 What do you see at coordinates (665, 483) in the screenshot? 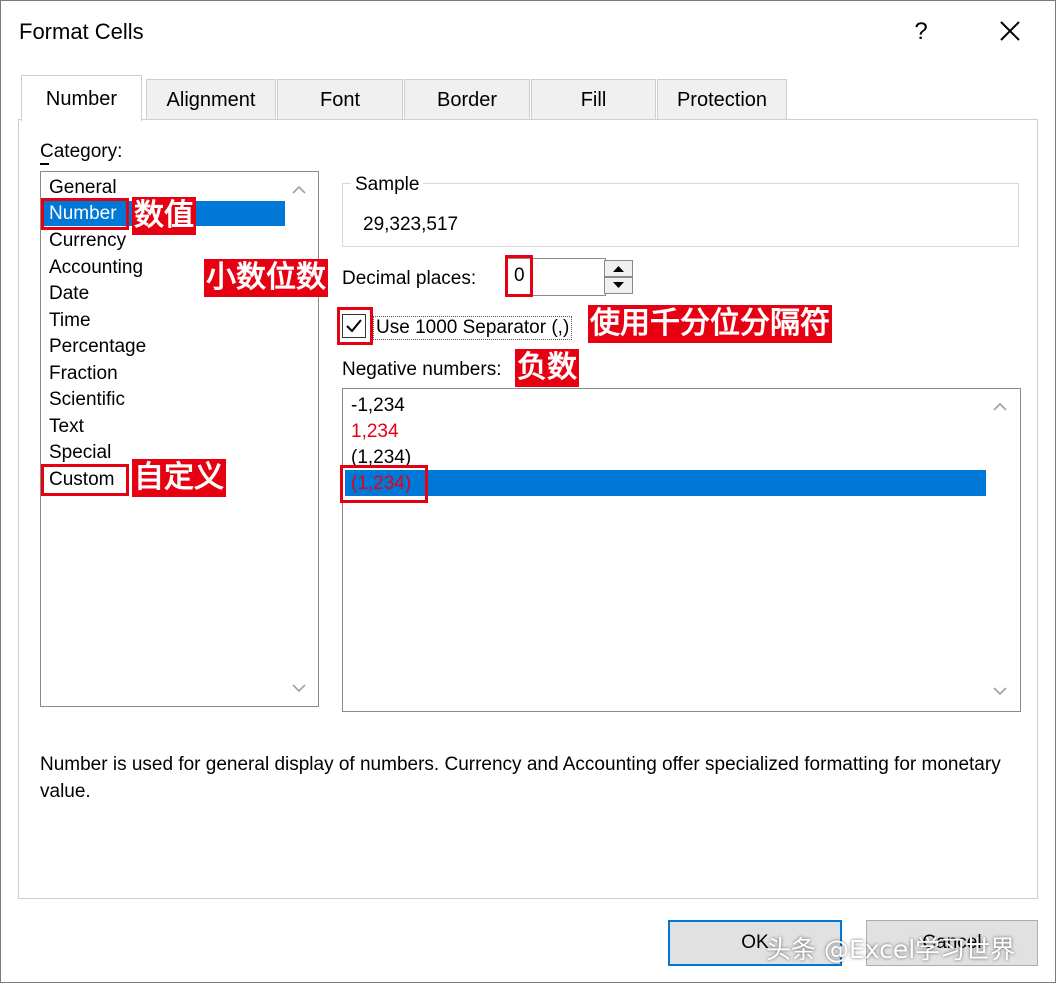
I see `negative-selection-highlight` at bounding box center [665, 483].